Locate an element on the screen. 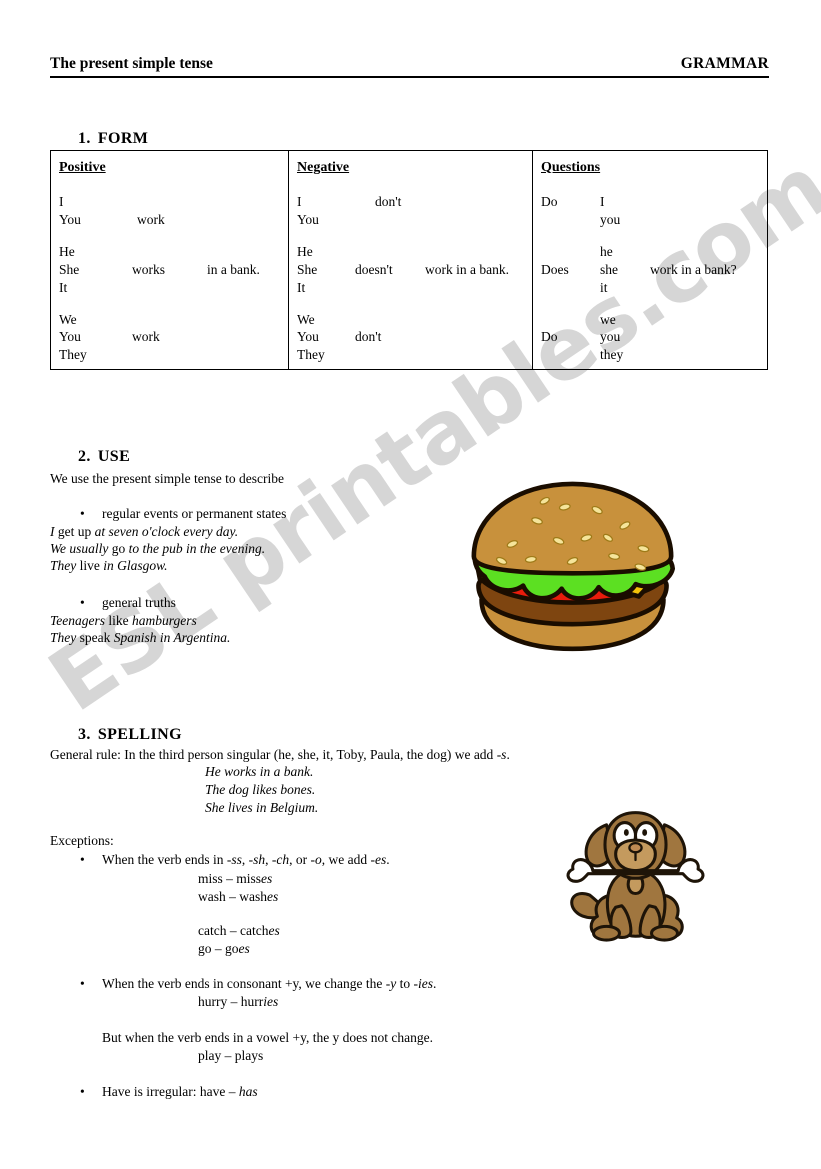 The width and height of the screenshot is (821, 1169). exception-2-note-example: play – plays is located at coordinates (230, 1056).